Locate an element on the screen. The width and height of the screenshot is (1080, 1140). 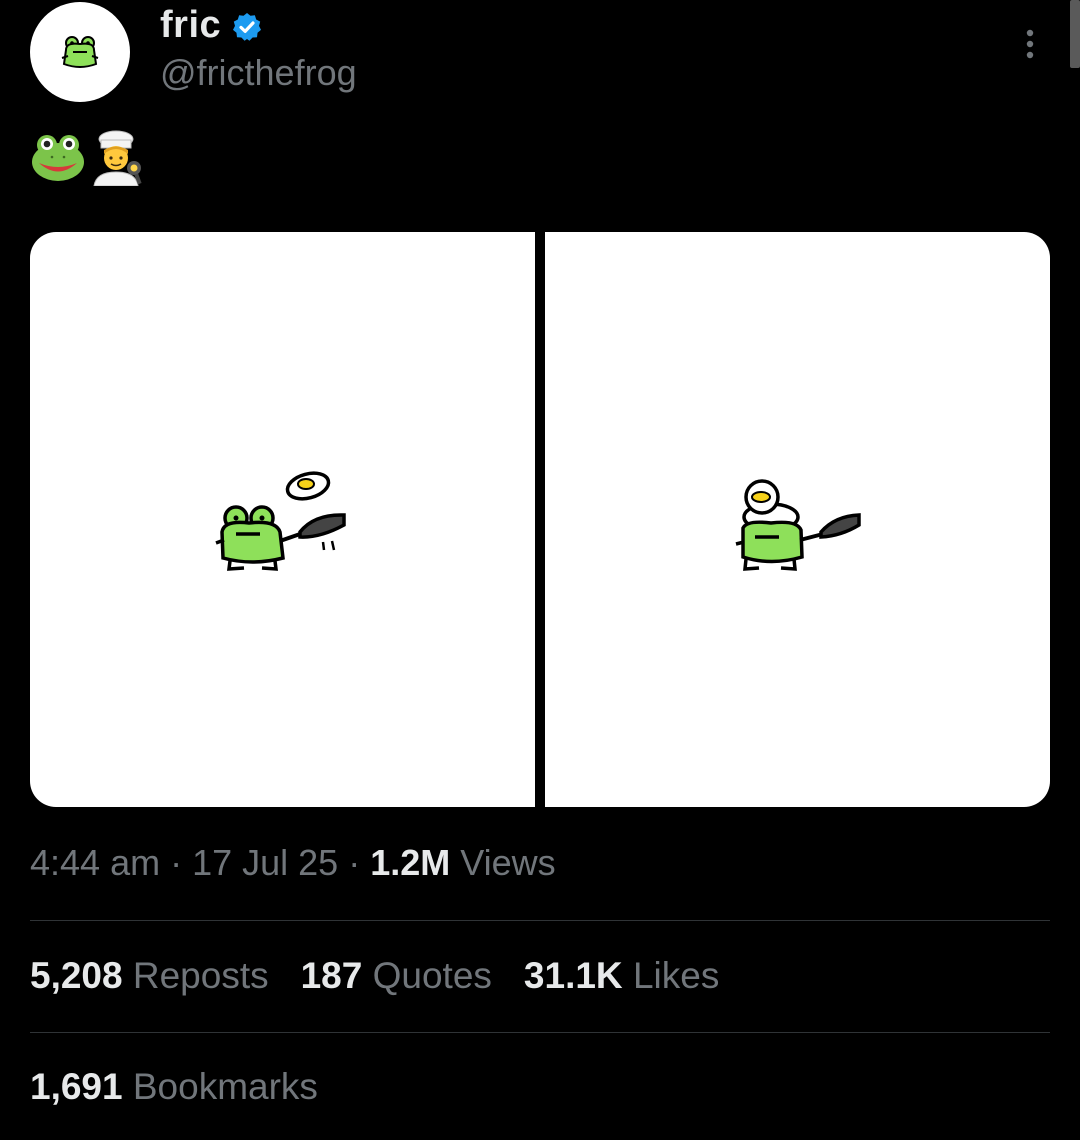
quotes-count: 187 is located at coordinates (331, 975).